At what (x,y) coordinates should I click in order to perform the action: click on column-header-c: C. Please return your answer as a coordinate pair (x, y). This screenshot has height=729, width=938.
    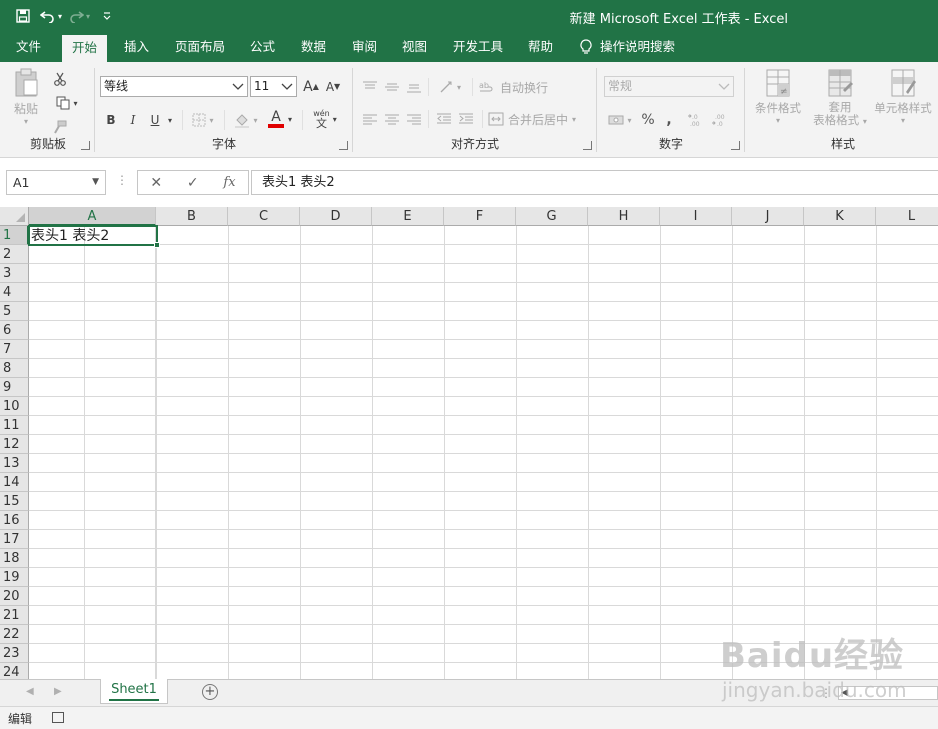
    Looking at the image, I should click on (264, 216).